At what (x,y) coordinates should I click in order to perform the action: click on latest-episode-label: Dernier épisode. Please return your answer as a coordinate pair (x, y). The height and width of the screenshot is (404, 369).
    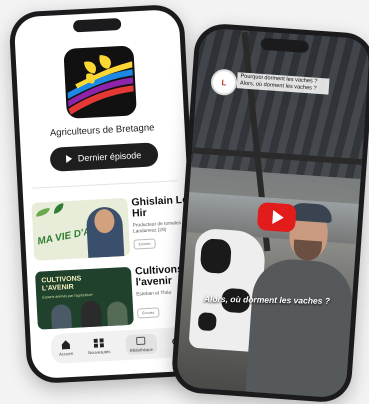
    Looking at the image, I should click on (109, 157).